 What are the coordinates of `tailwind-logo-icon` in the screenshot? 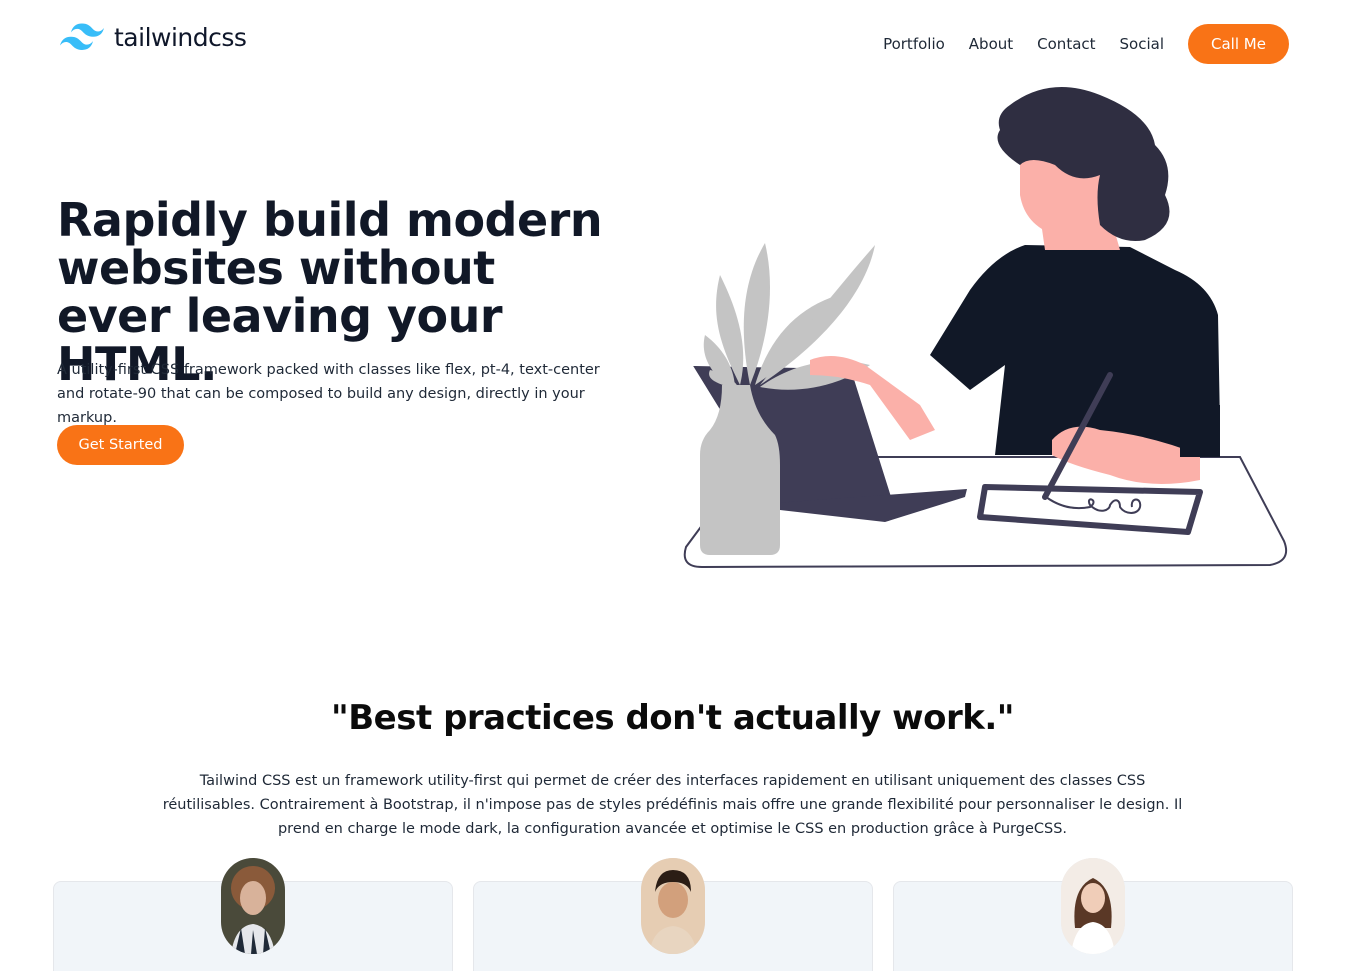 It's located at (82, 36).